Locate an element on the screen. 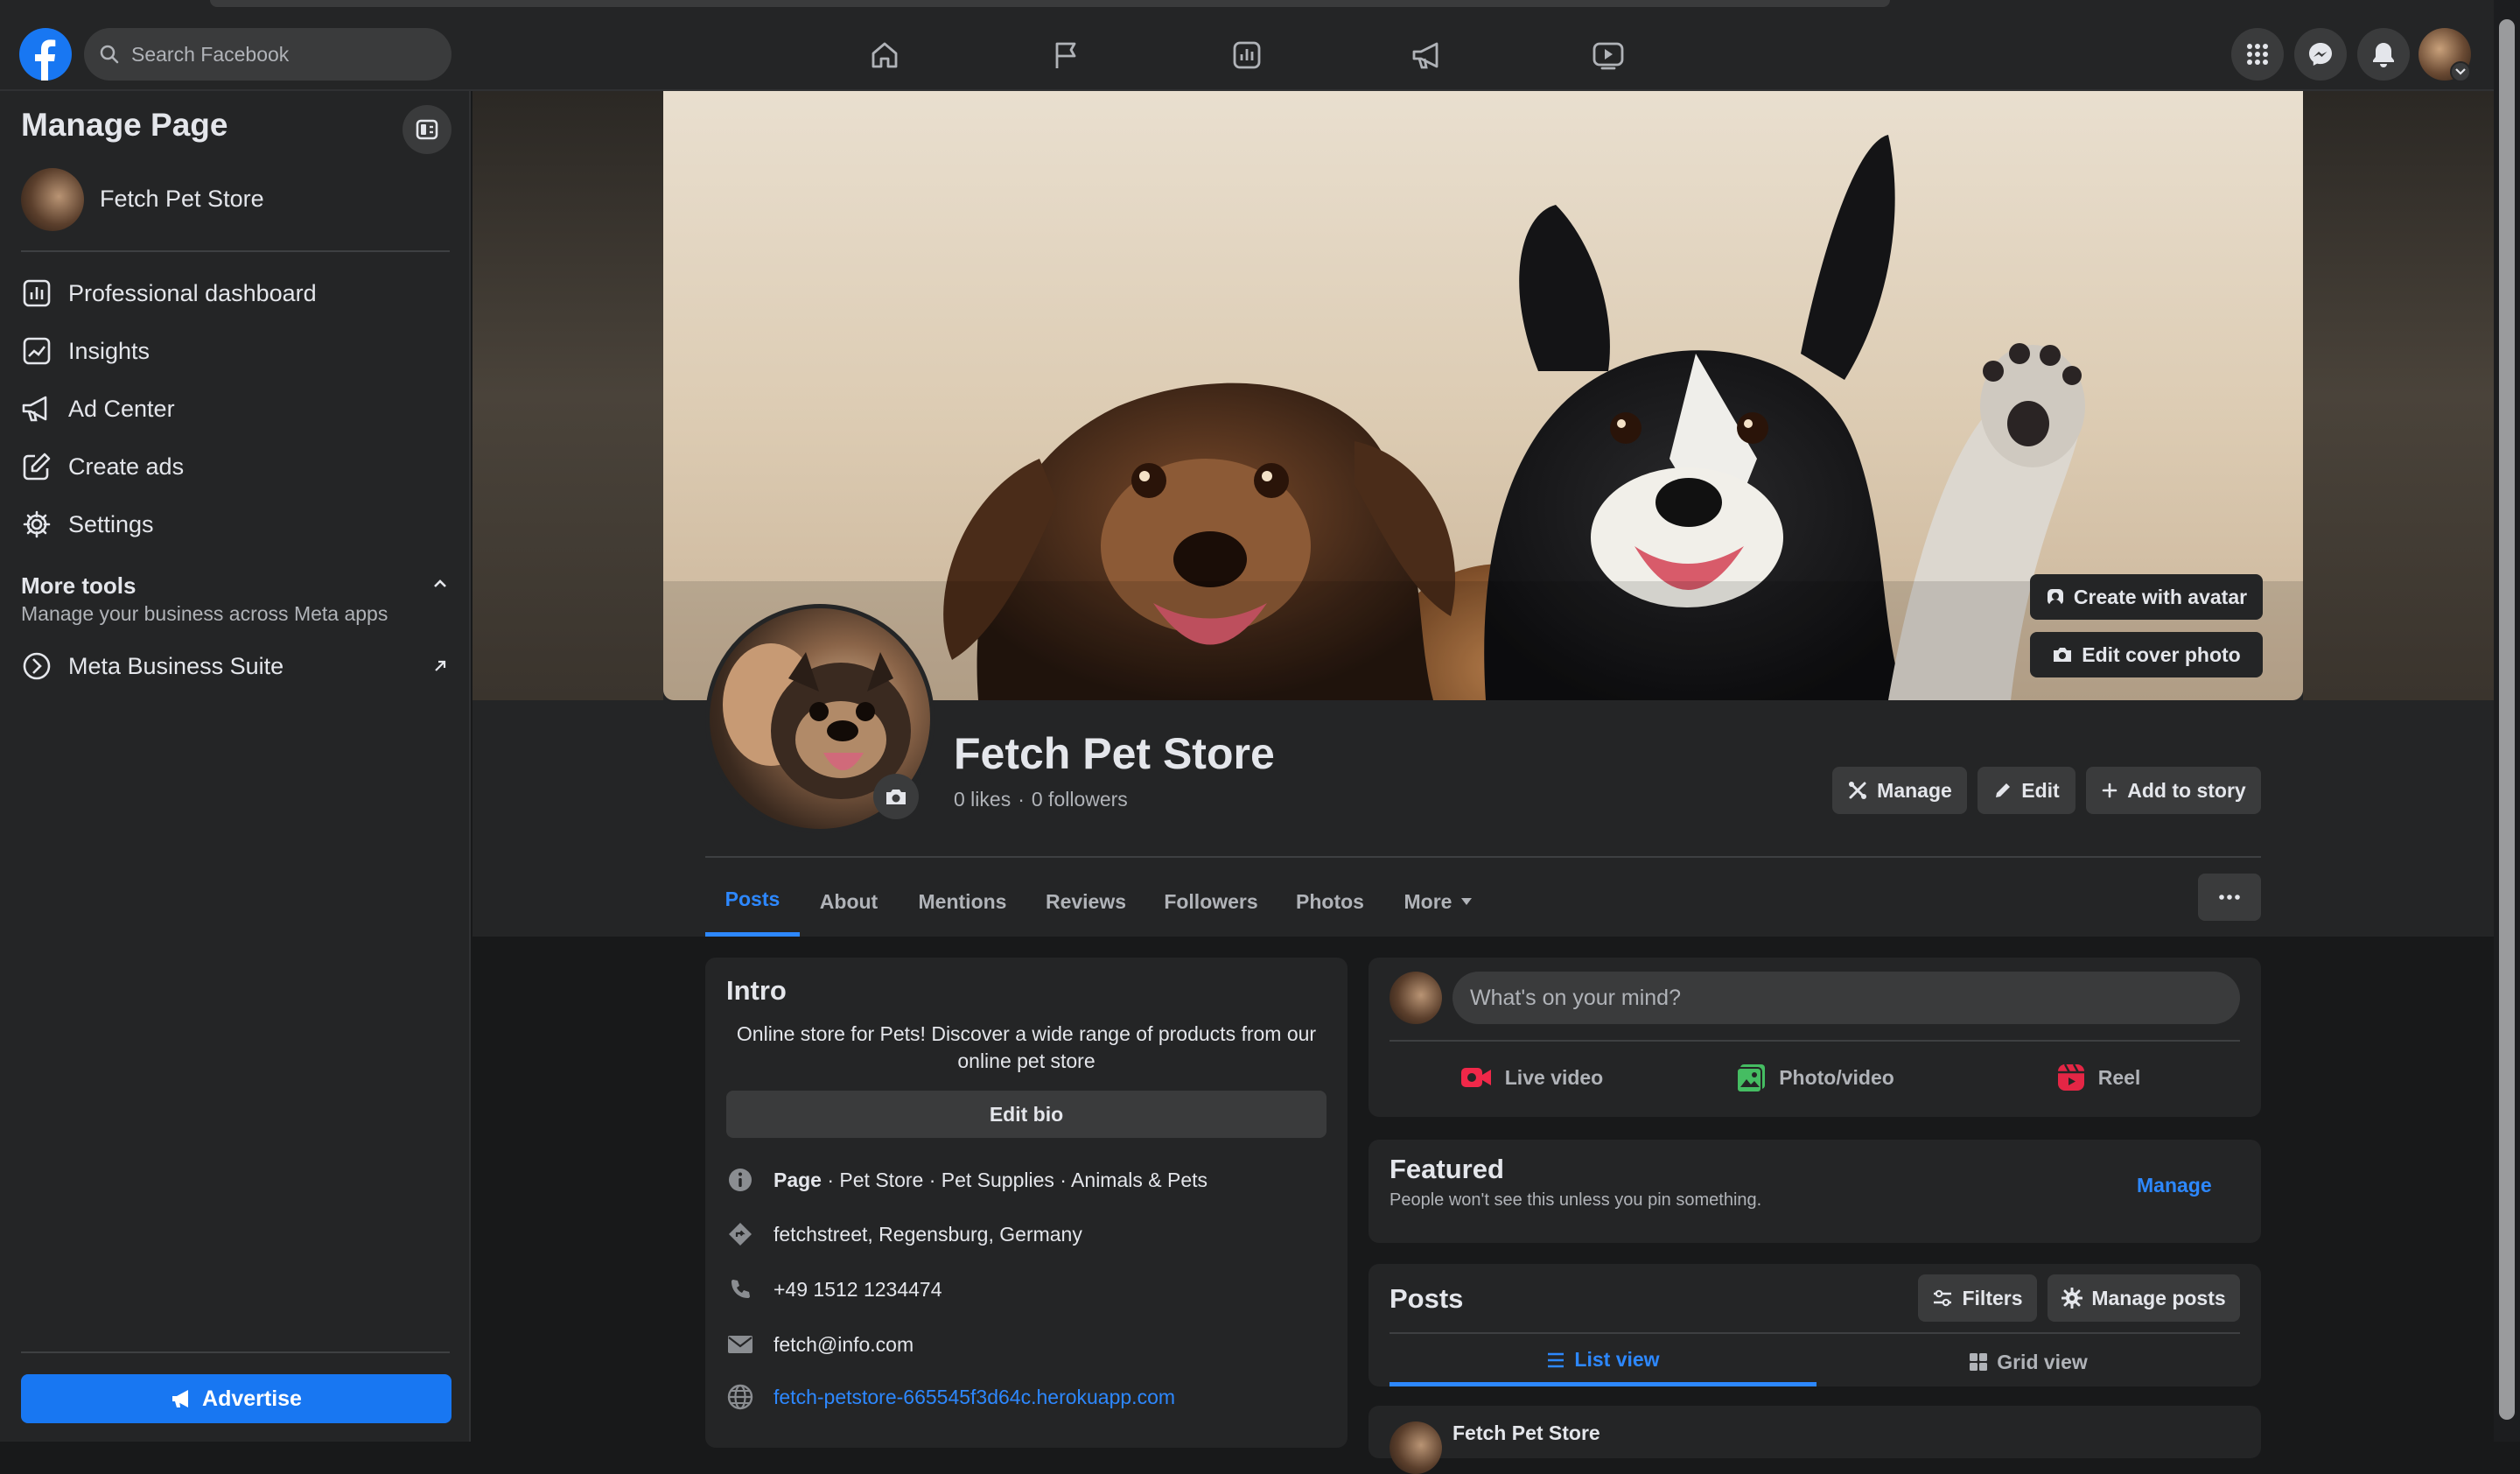 This screenshot has width=2520, height=1474. more-tools-subtitle: Manage your business across Meta apps is located at coordinates (204, 613).